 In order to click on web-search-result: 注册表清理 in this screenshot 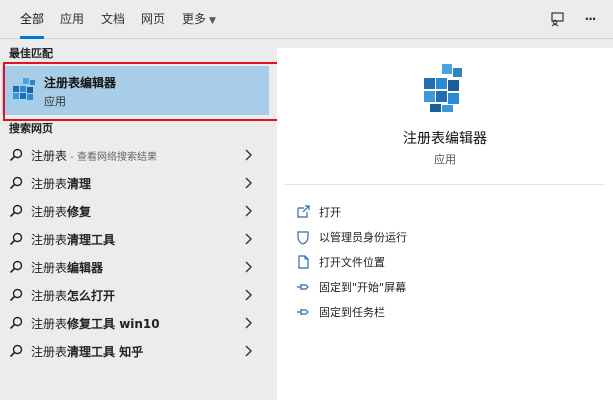, I will do `click(134, 183)`.